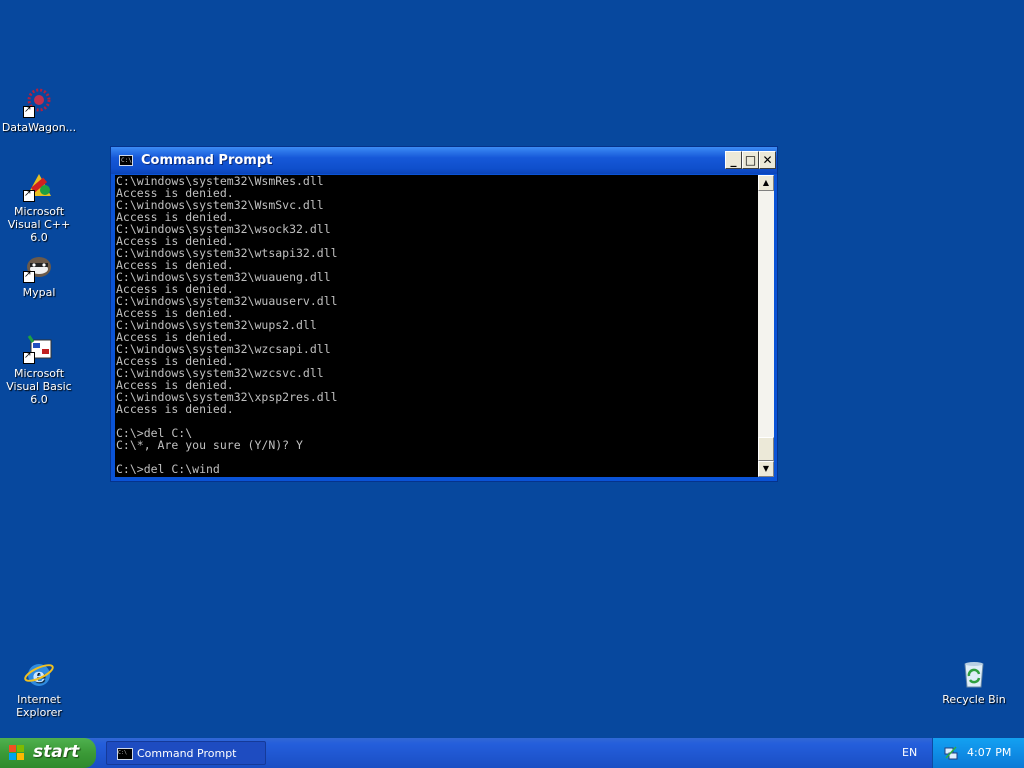 Image resolution: width=1024 pixels, height=768 pixels. I want to click on windows-logo-icon, so click(16, 752).